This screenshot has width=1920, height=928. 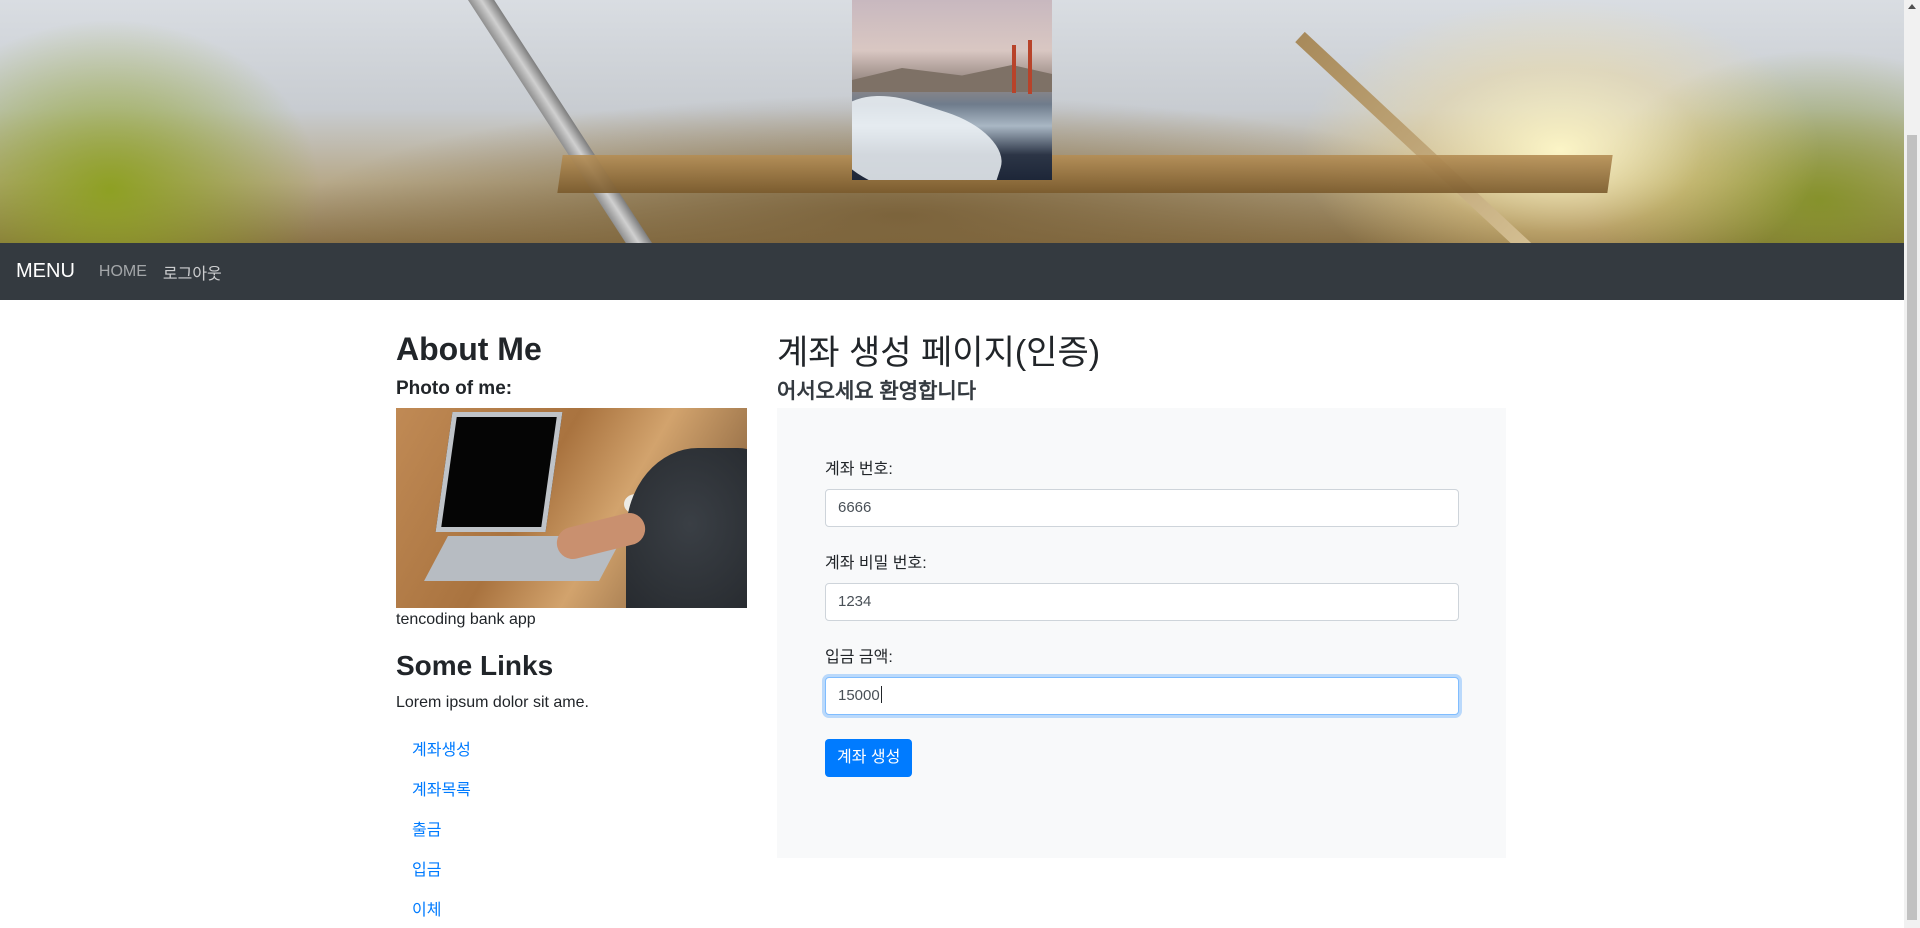 I want to click on hero-paddle-graphic, so click(x=554, y=121).